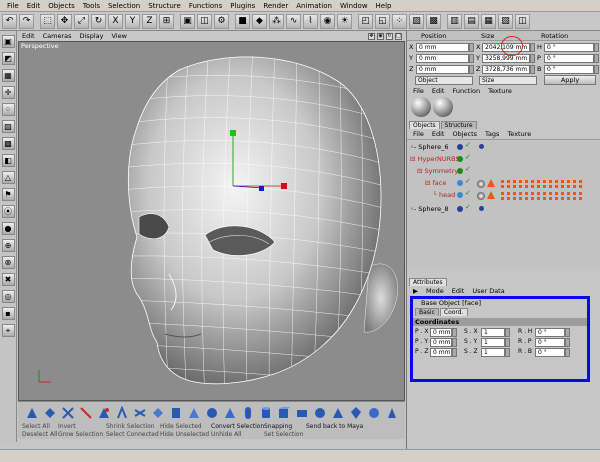  What do you see at coordinates (8, 245) in the screenshot?
I see `grid-icon: ⊕` at bounding box center [8, 245].